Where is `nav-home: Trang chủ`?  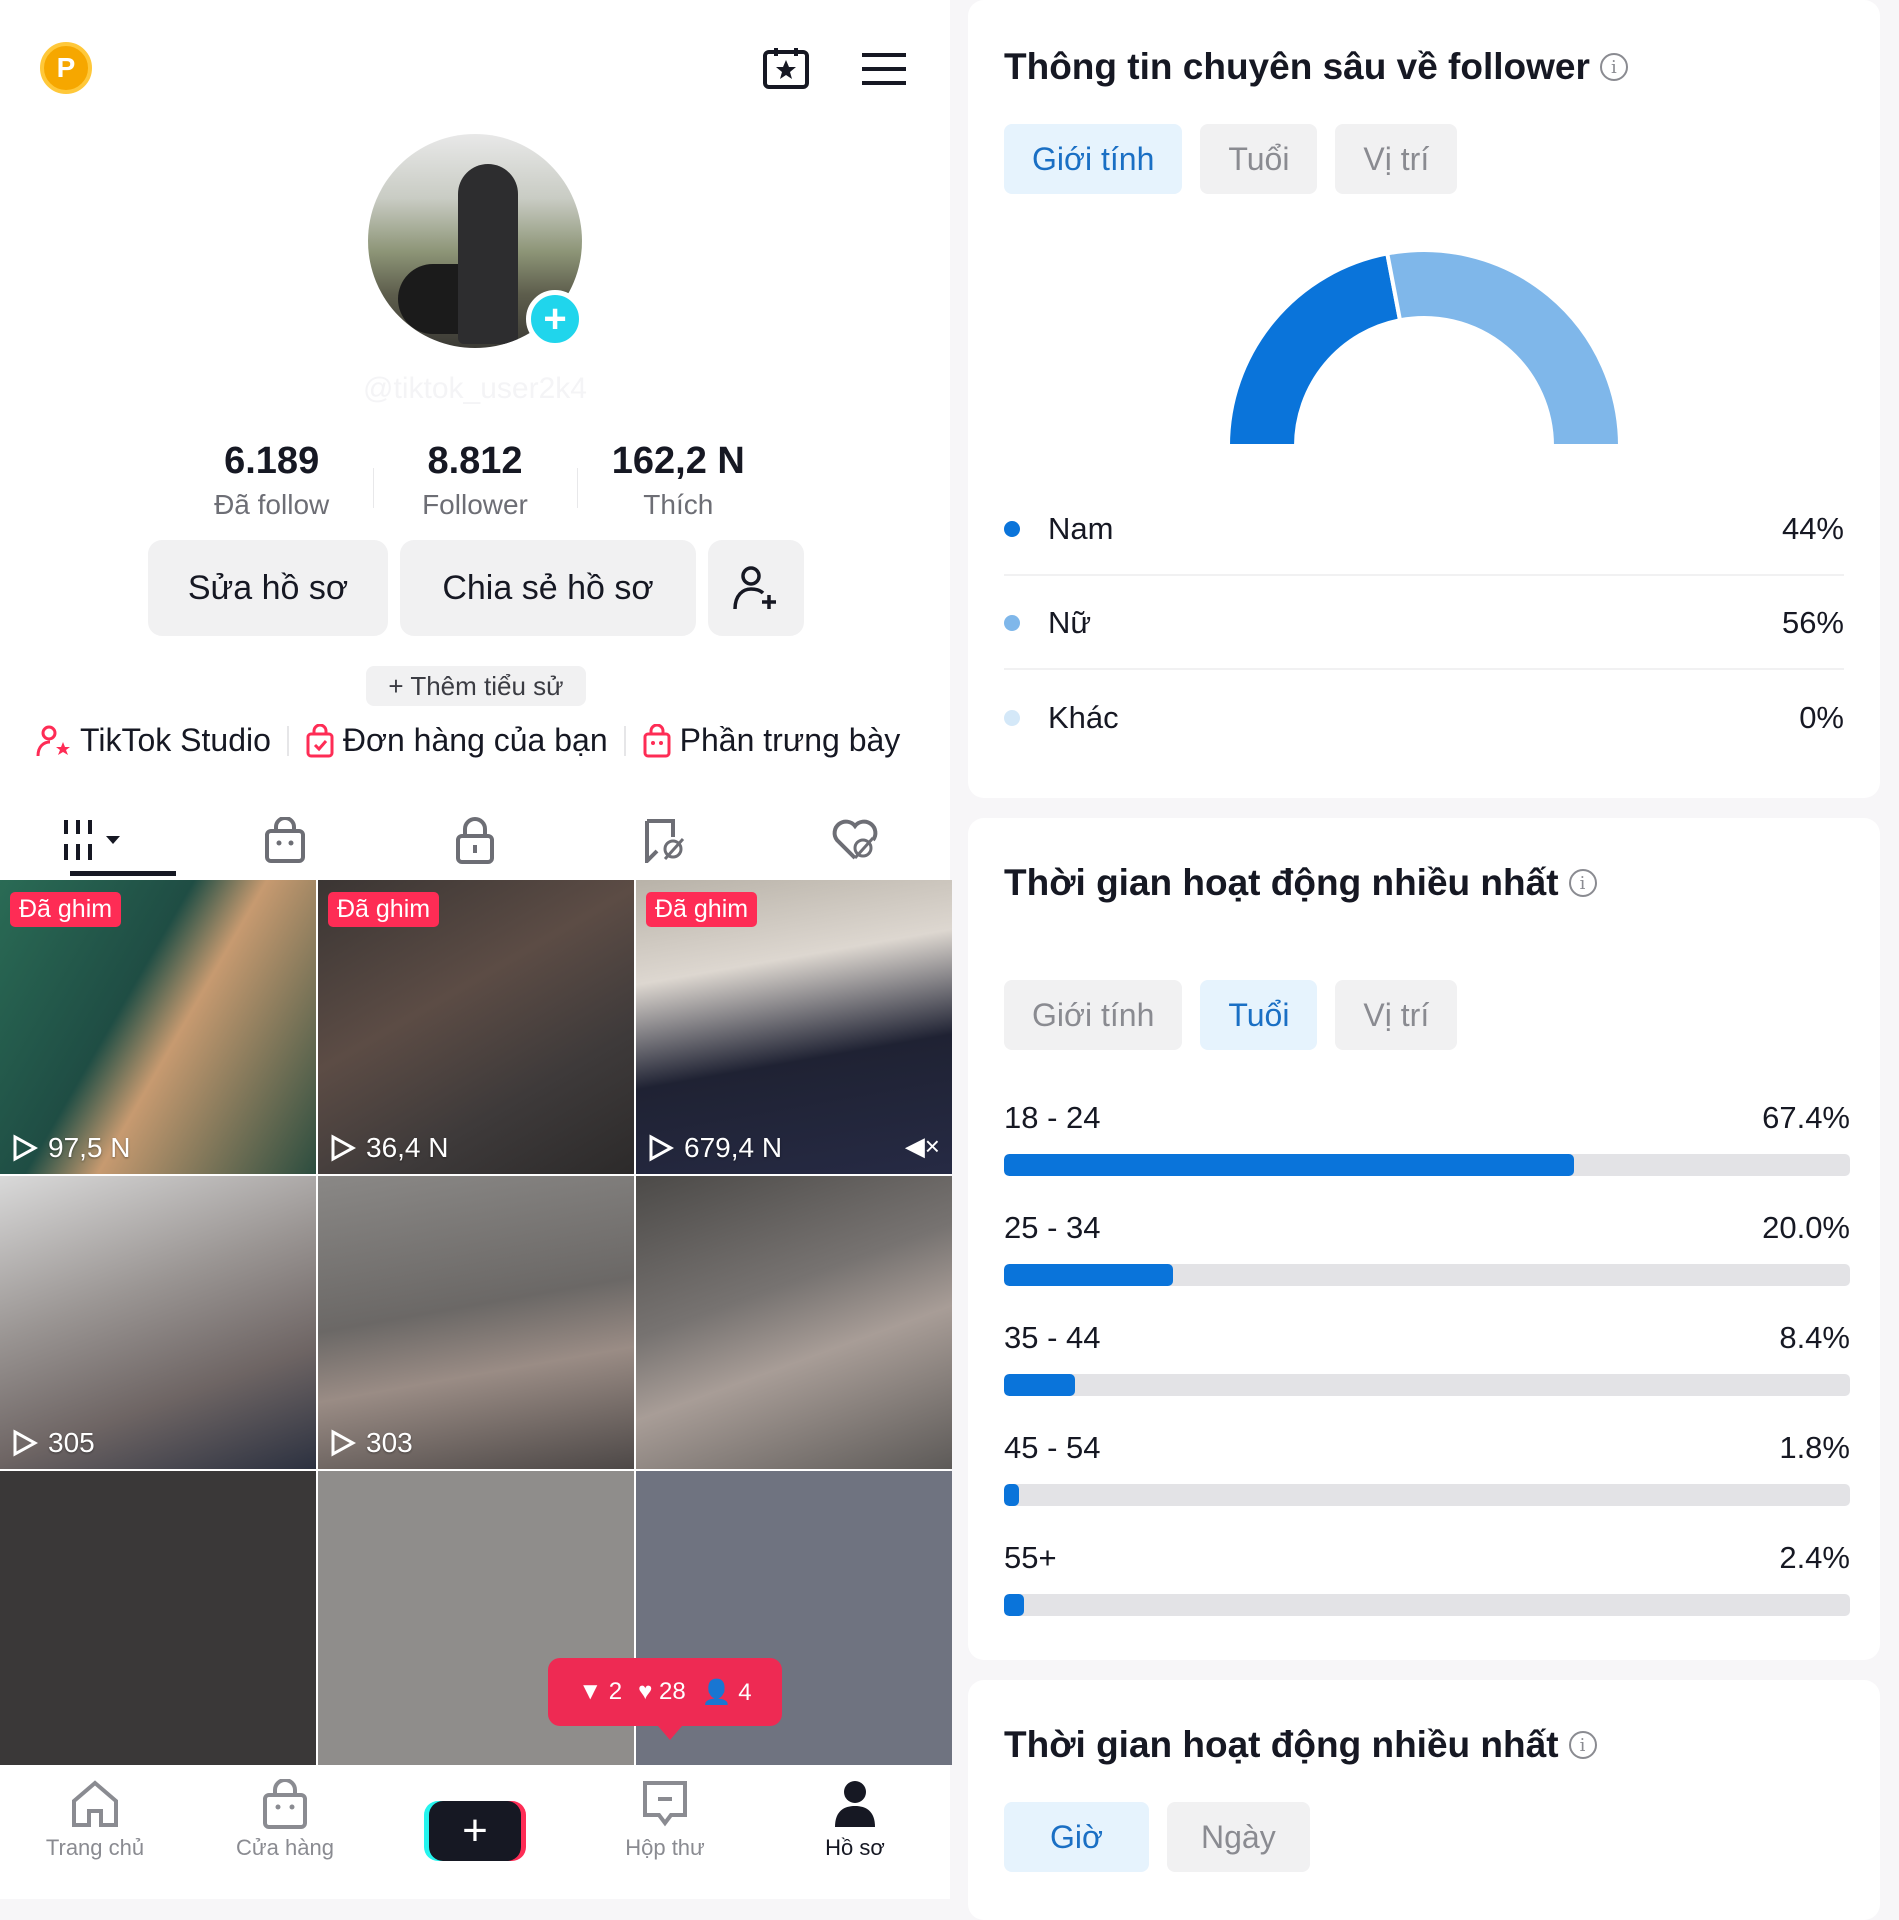 nav-home: Trang chủ is located at coordinates (95, 1832).